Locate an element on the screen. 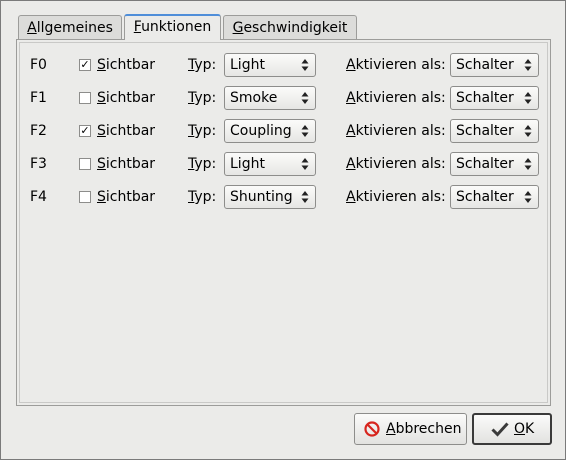 The width and height of the screenshot is (566, 460). function-id: F0 is located at coordinates (38, 65).